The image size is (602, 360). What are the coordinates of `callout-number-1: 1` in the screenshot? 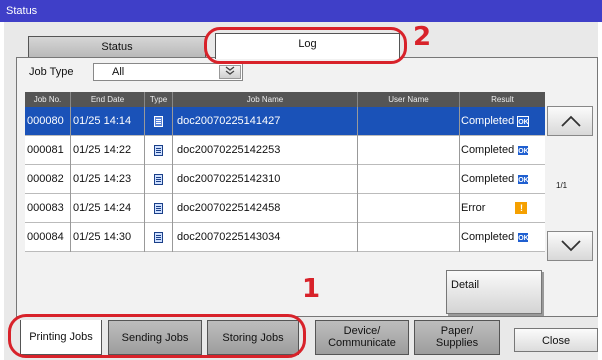 It's located at (311, 289).